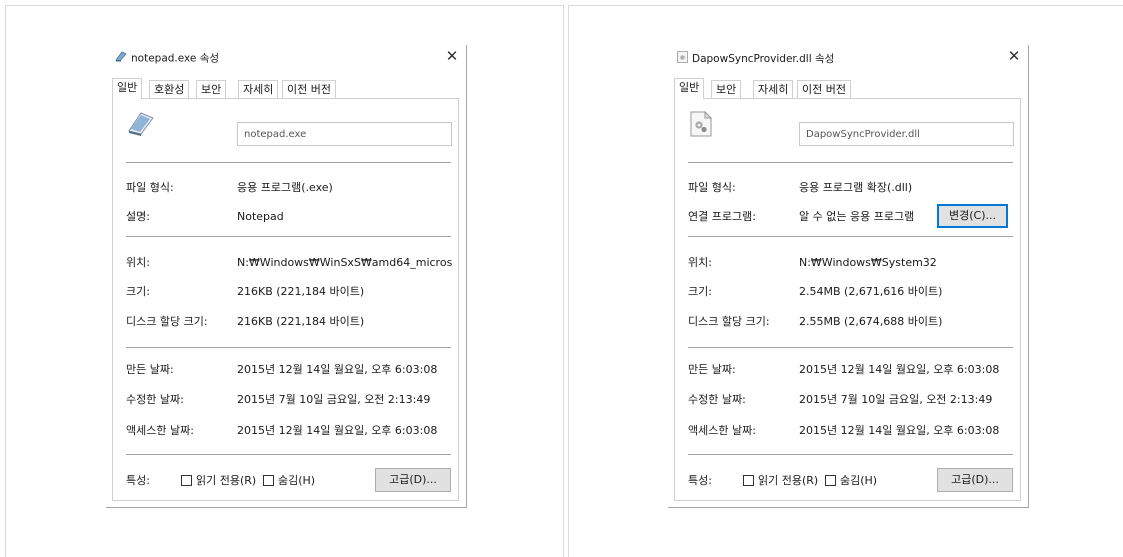 The image size is (1123, 557). What do you see at coordinates (906, 134) in the screenshot?
I see `file-name-input: DapowSyncProvider.dll` at bounding box center [906, 134].